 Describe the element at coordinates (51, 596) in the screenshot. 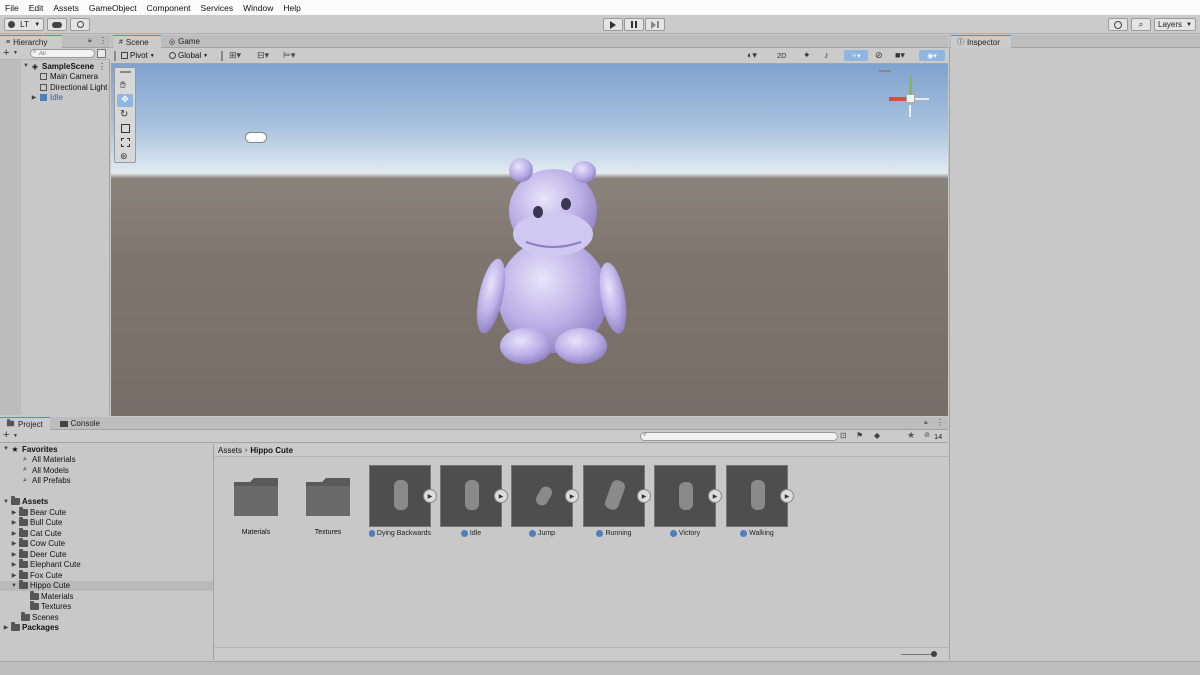

I see `tree-item-hippo-materials: Materials` at that location.